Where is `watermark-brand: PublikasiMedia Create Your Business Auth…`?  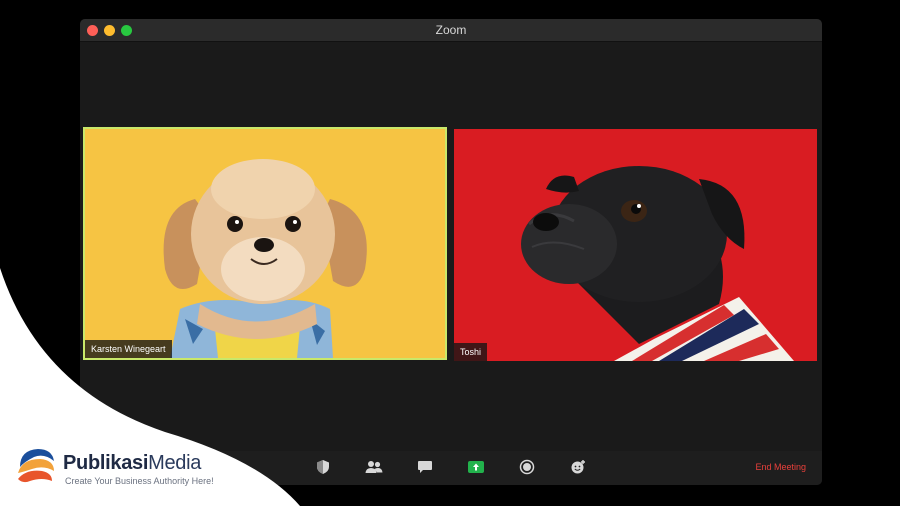 watermark-brand: PublikasiMedia Create Your Business Auth… is located at coordinates (134, 470).